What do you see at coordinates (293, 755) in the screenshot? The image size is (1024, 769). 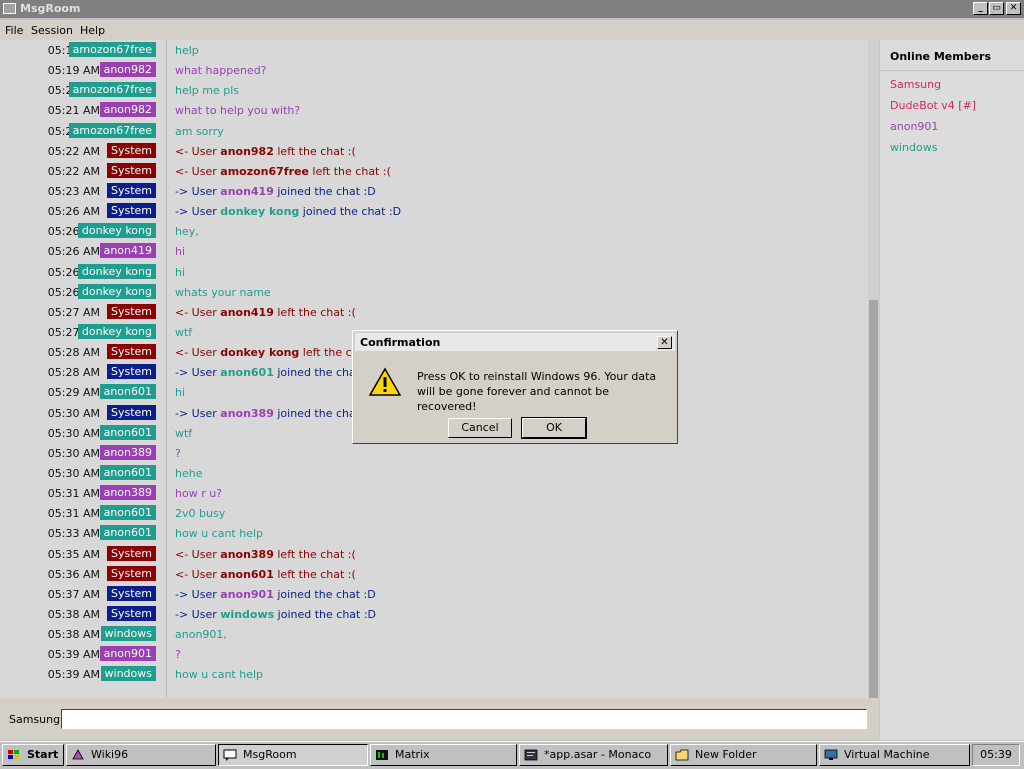 I see `task-msgroom: MsgRoom` at bounding box center [293, 755].